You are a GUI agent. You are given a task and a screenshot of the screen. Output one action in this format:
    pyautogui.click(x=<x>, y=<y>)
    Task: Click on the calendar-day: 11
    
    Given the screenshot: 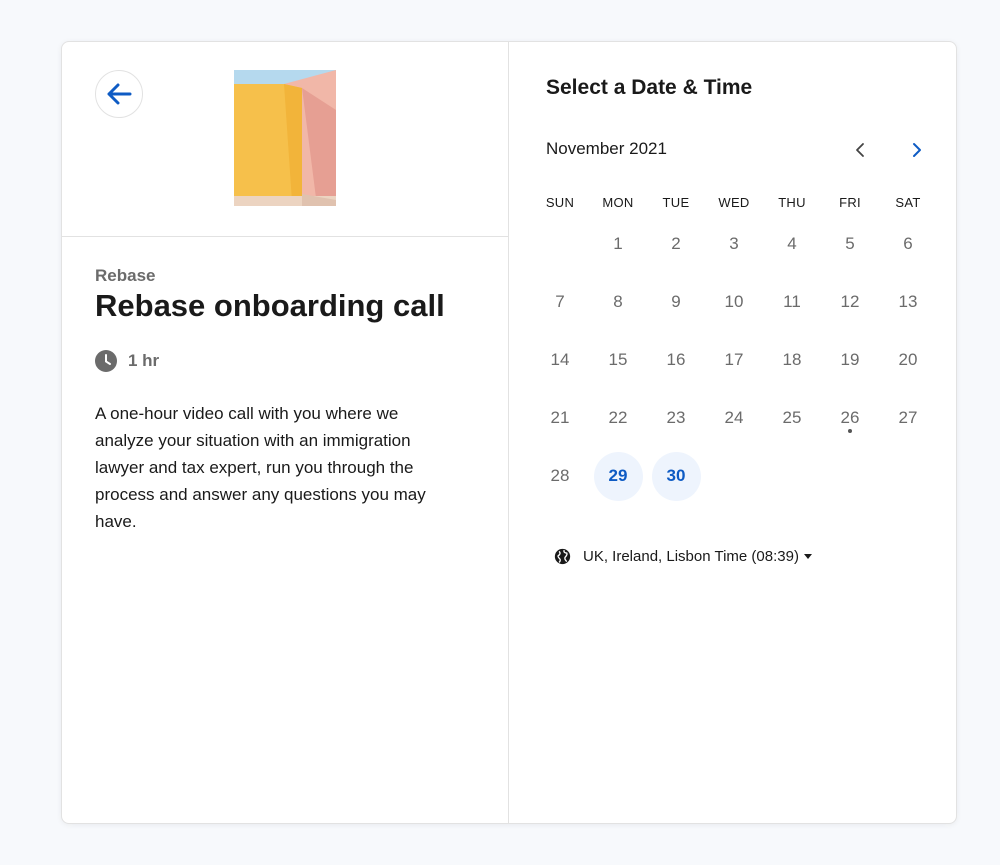 What is the action you would take?
    pyautogui.click(x=792, y=302)
    